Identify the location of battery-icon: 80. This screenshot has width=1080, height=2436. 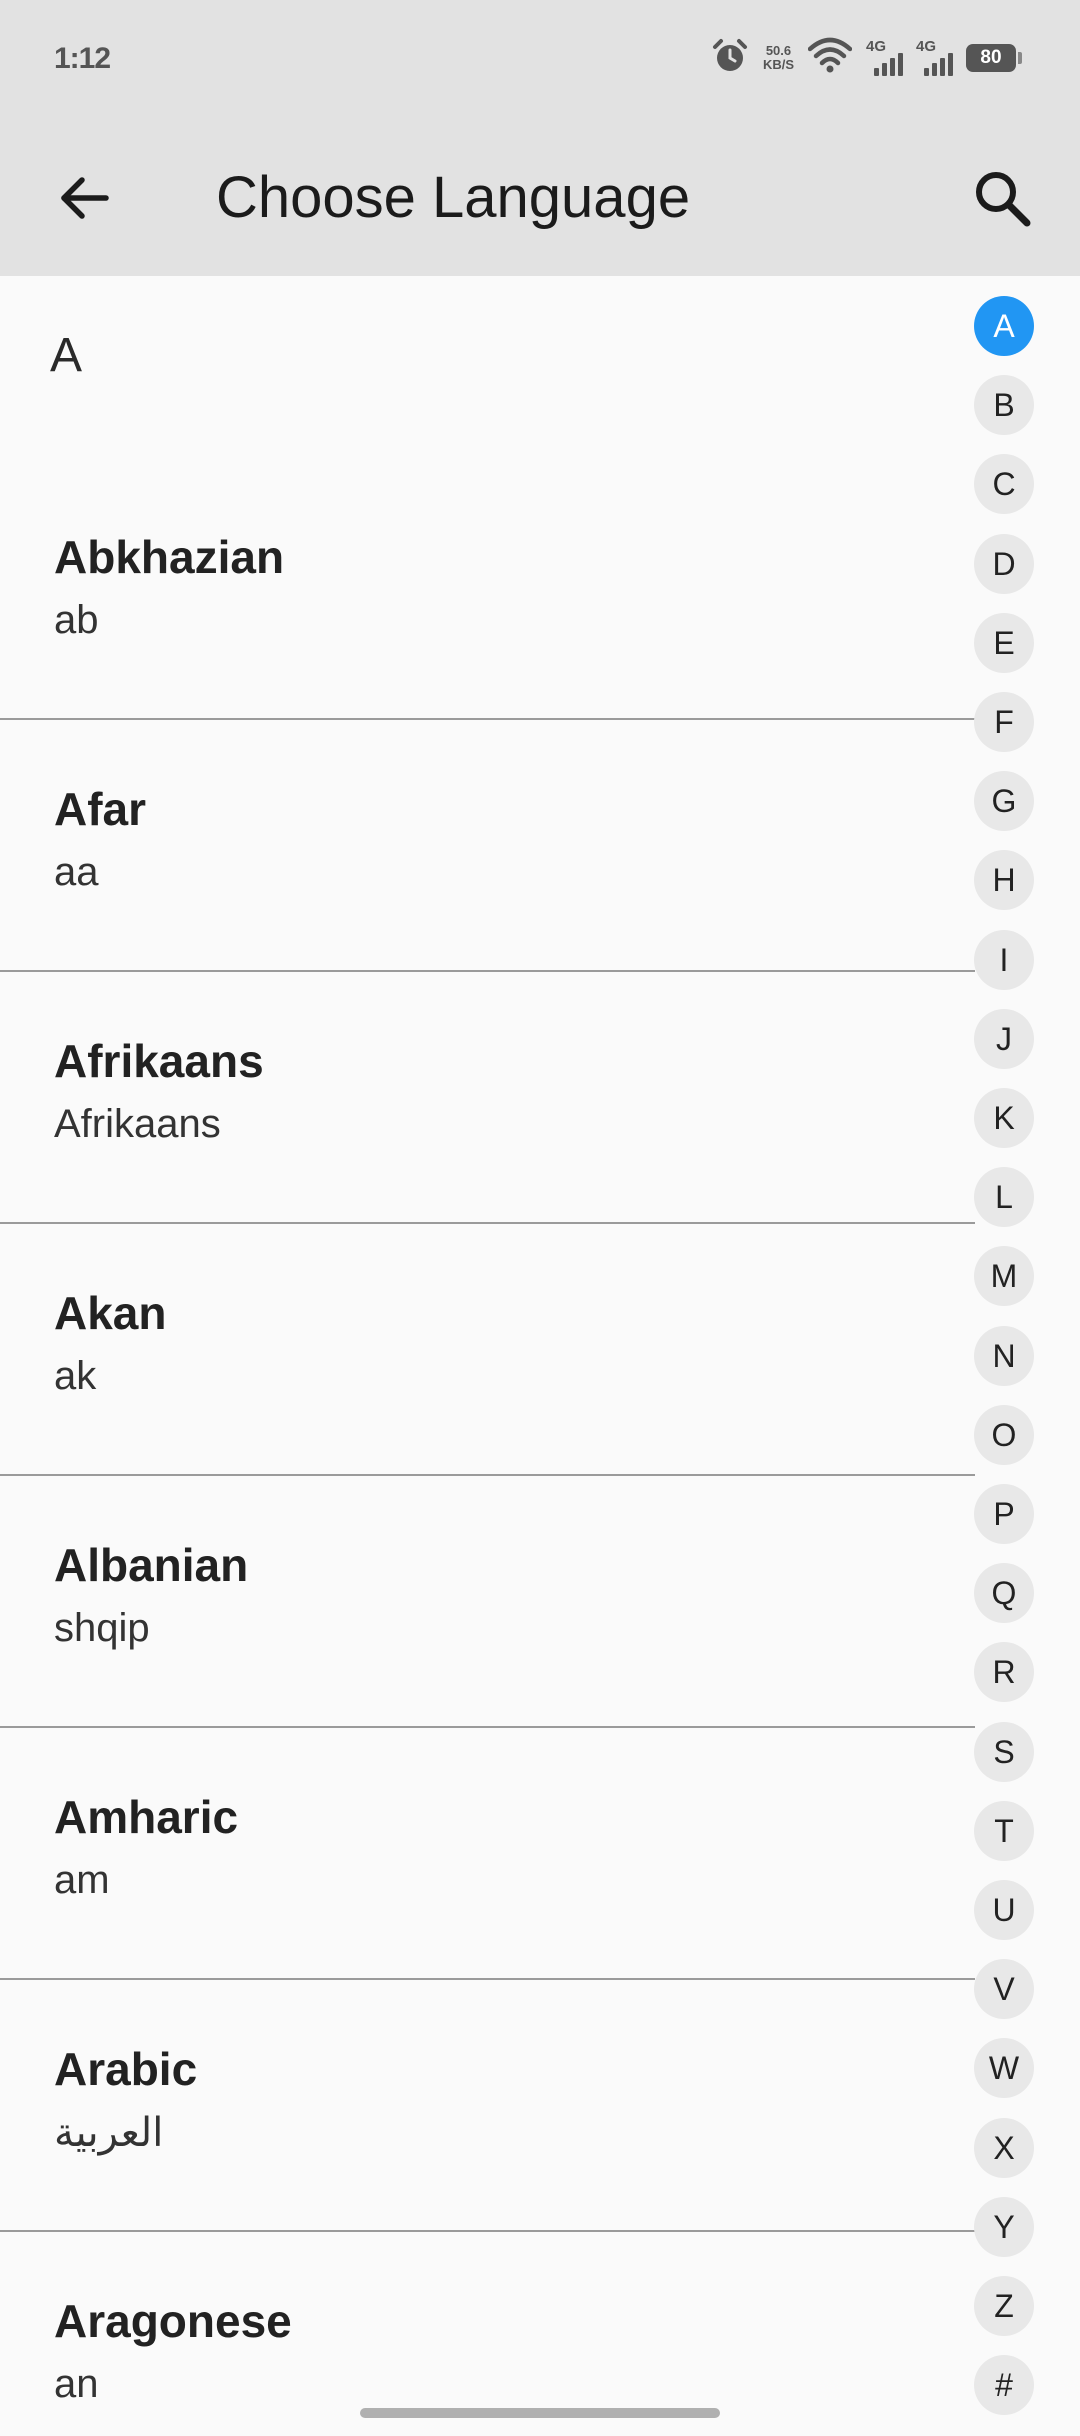
(994, 58).